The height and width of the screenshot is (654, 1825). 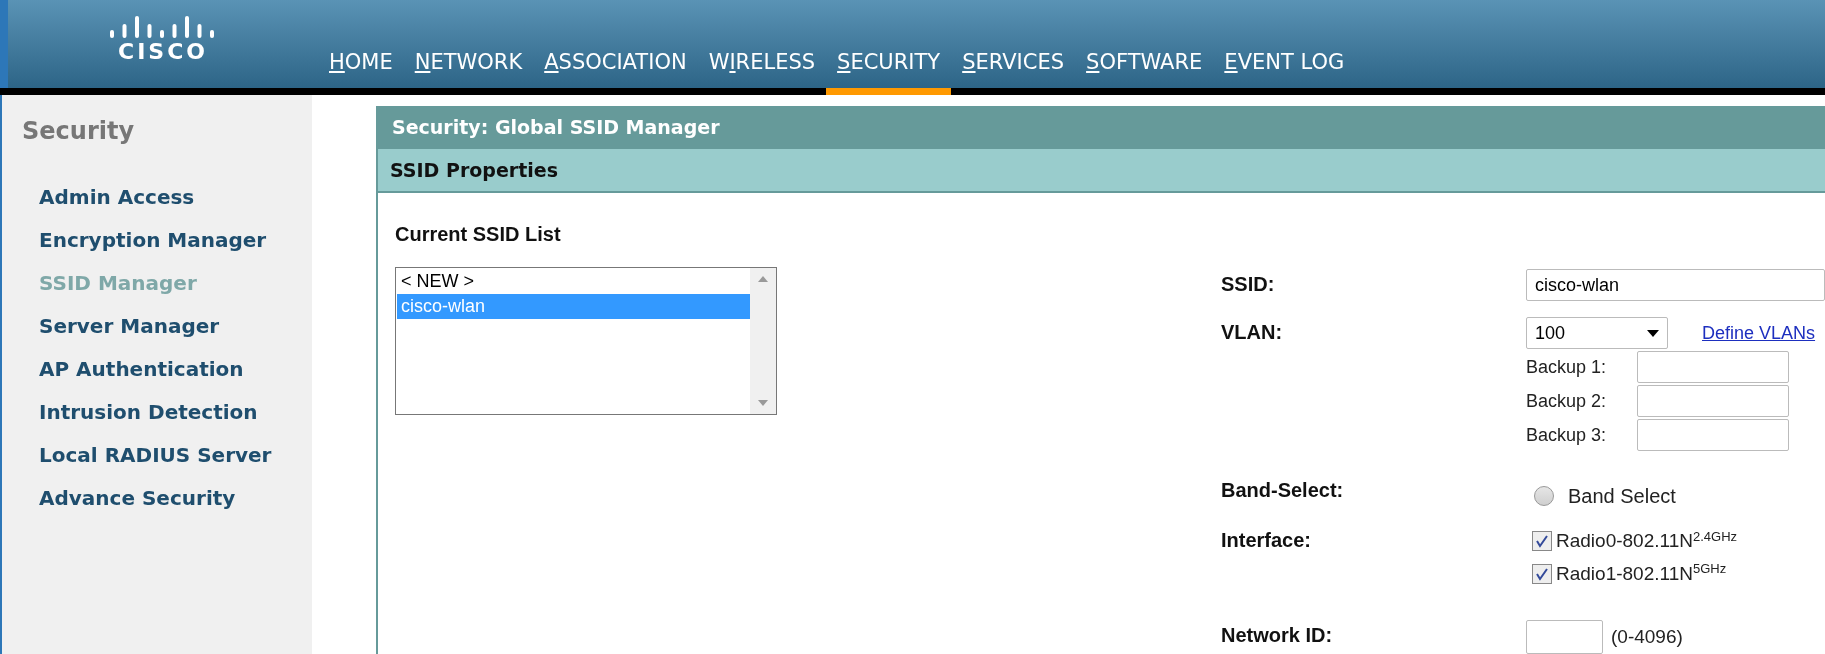 I want to click on nav-tab: HOME, so click(x=361, y=47).